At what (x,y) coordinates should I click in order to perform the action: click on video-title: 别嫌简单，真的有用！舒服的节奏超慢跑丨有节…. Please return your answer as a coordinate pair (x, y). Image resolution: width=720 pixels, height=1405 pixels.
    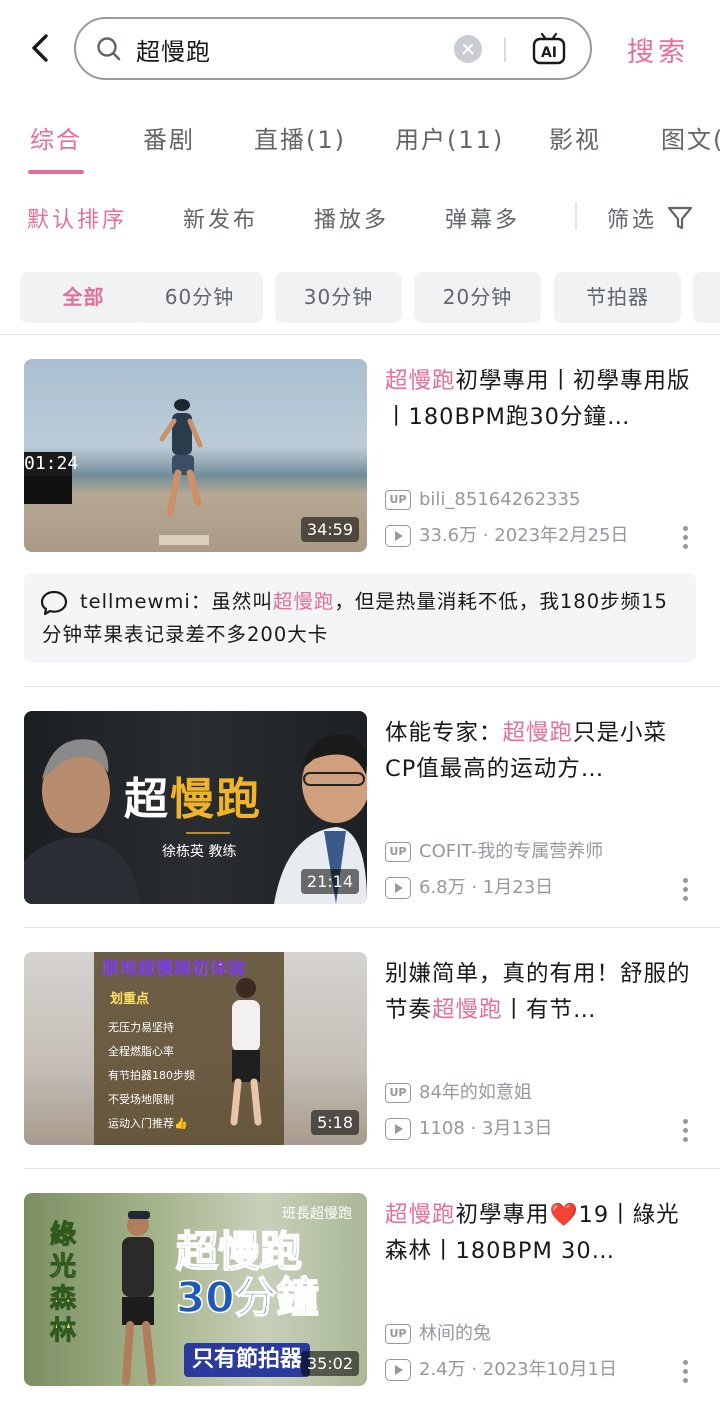
    Looking at the image, I should click on (542, 992).